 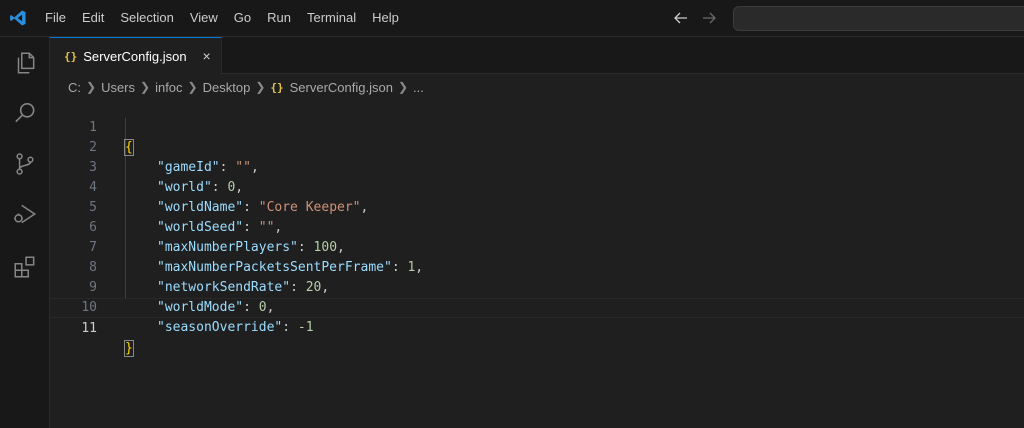 I want to click on breadcrumb-drive: C:, so click(x=74, y=87).